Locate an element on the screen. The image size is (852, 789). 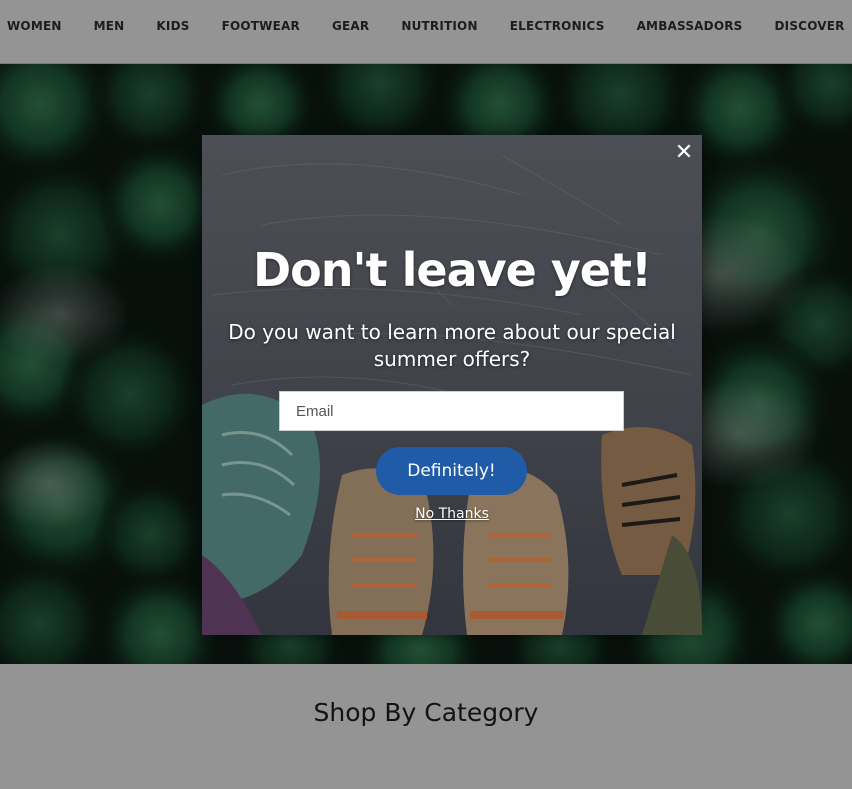
no-thanks-link: No Thanks is located at coordinates (452, 514).